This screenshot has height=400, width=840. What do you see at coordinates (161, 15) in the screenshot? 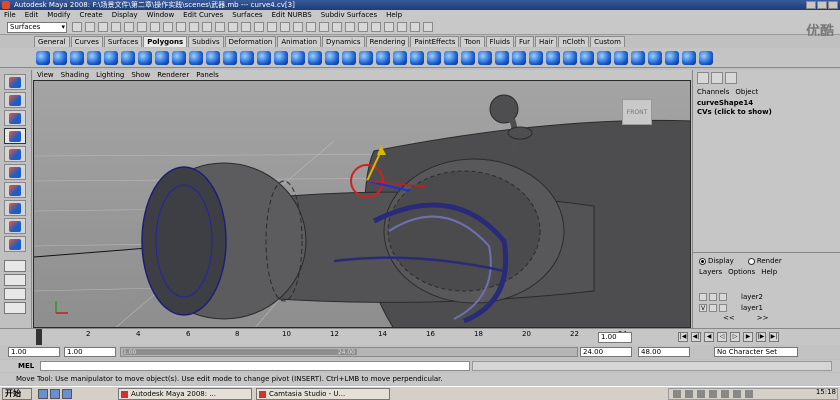
I see `menu-window: Window` at bounding box center [161, 15].